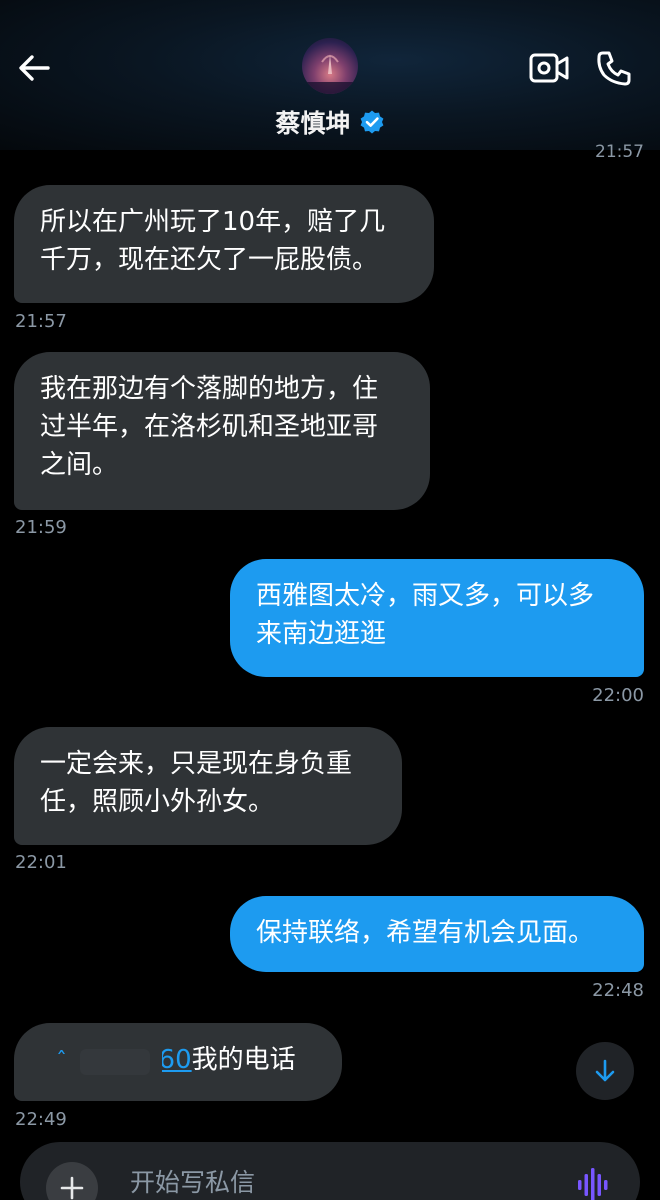 This screenshot has width=660, height=1200. I want to click on message-text: 我的电话, so click(243, 1060).